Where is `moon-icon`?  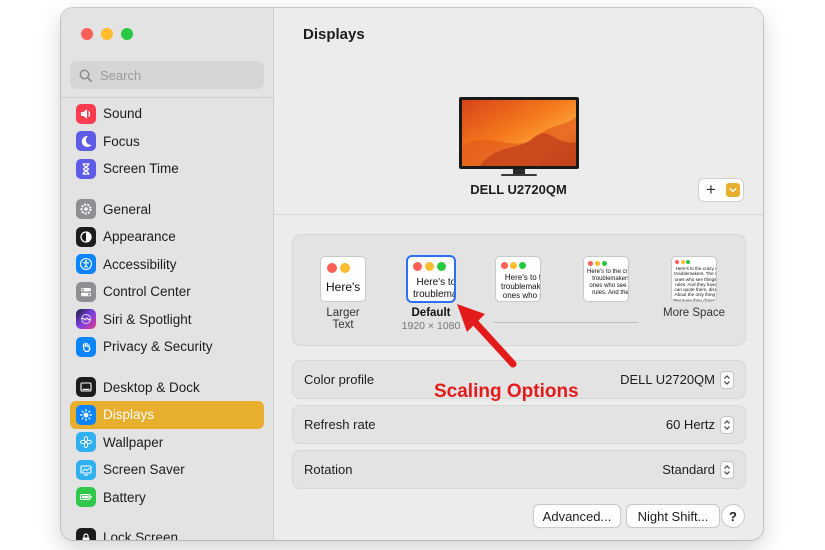
moon-icon is located at coordinates (86, 141).